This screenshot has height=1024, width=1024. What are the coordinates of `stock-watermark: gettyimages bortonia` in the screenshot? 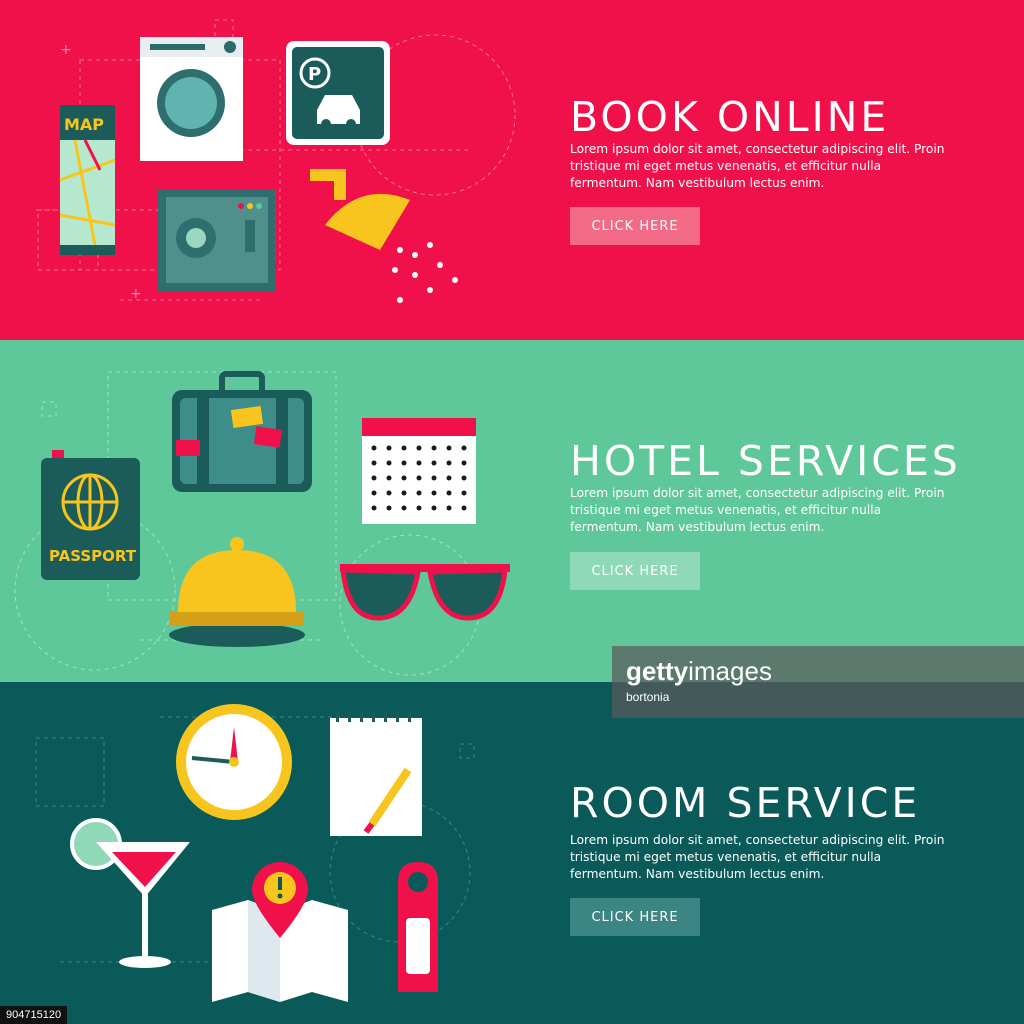 It's located at (818, 682).